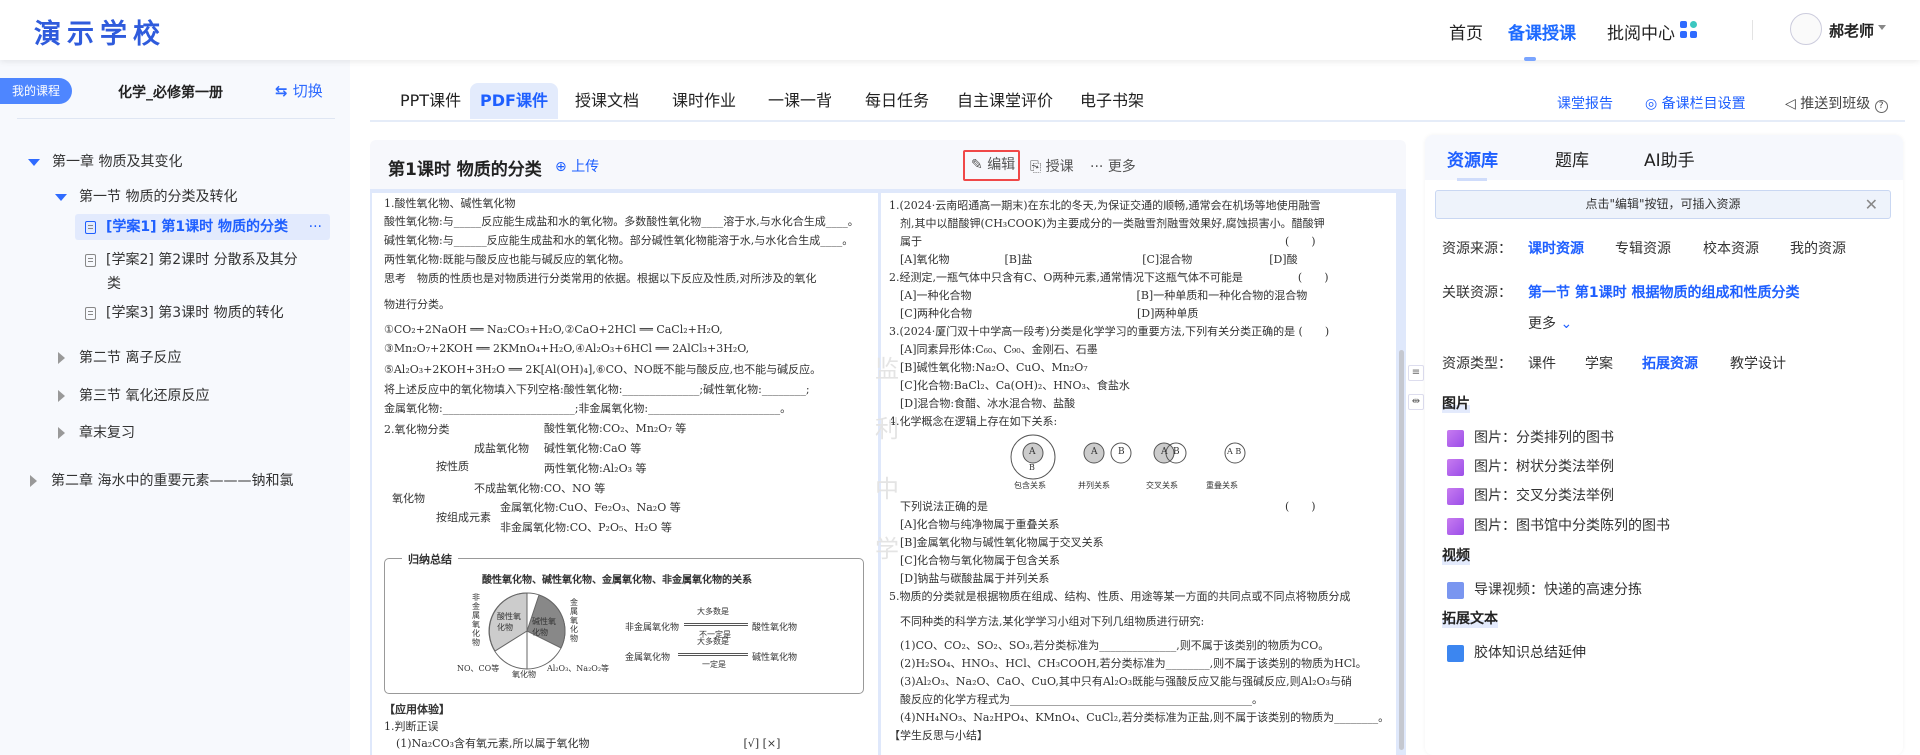 This screenshot has width=1920, height=755. I want to click on pdf-text-line: [A]一种化合物 [B]一种单质和一种化合物的混合物, so click(1098, 295).